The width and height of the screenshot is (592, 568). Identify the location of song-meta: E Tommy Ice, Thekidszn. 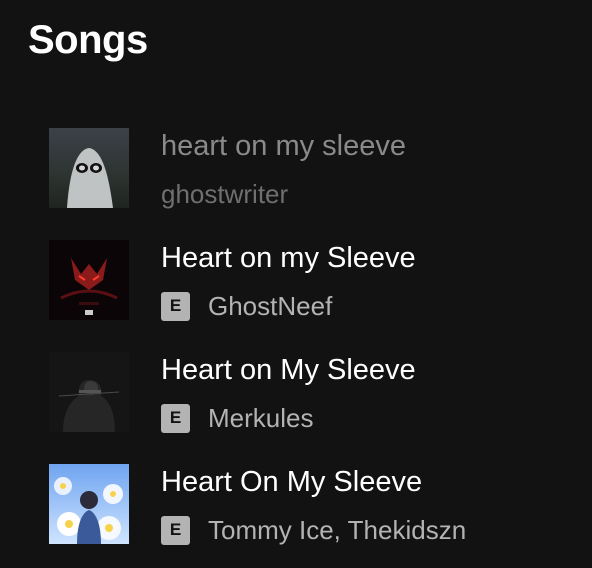
(313, 530).